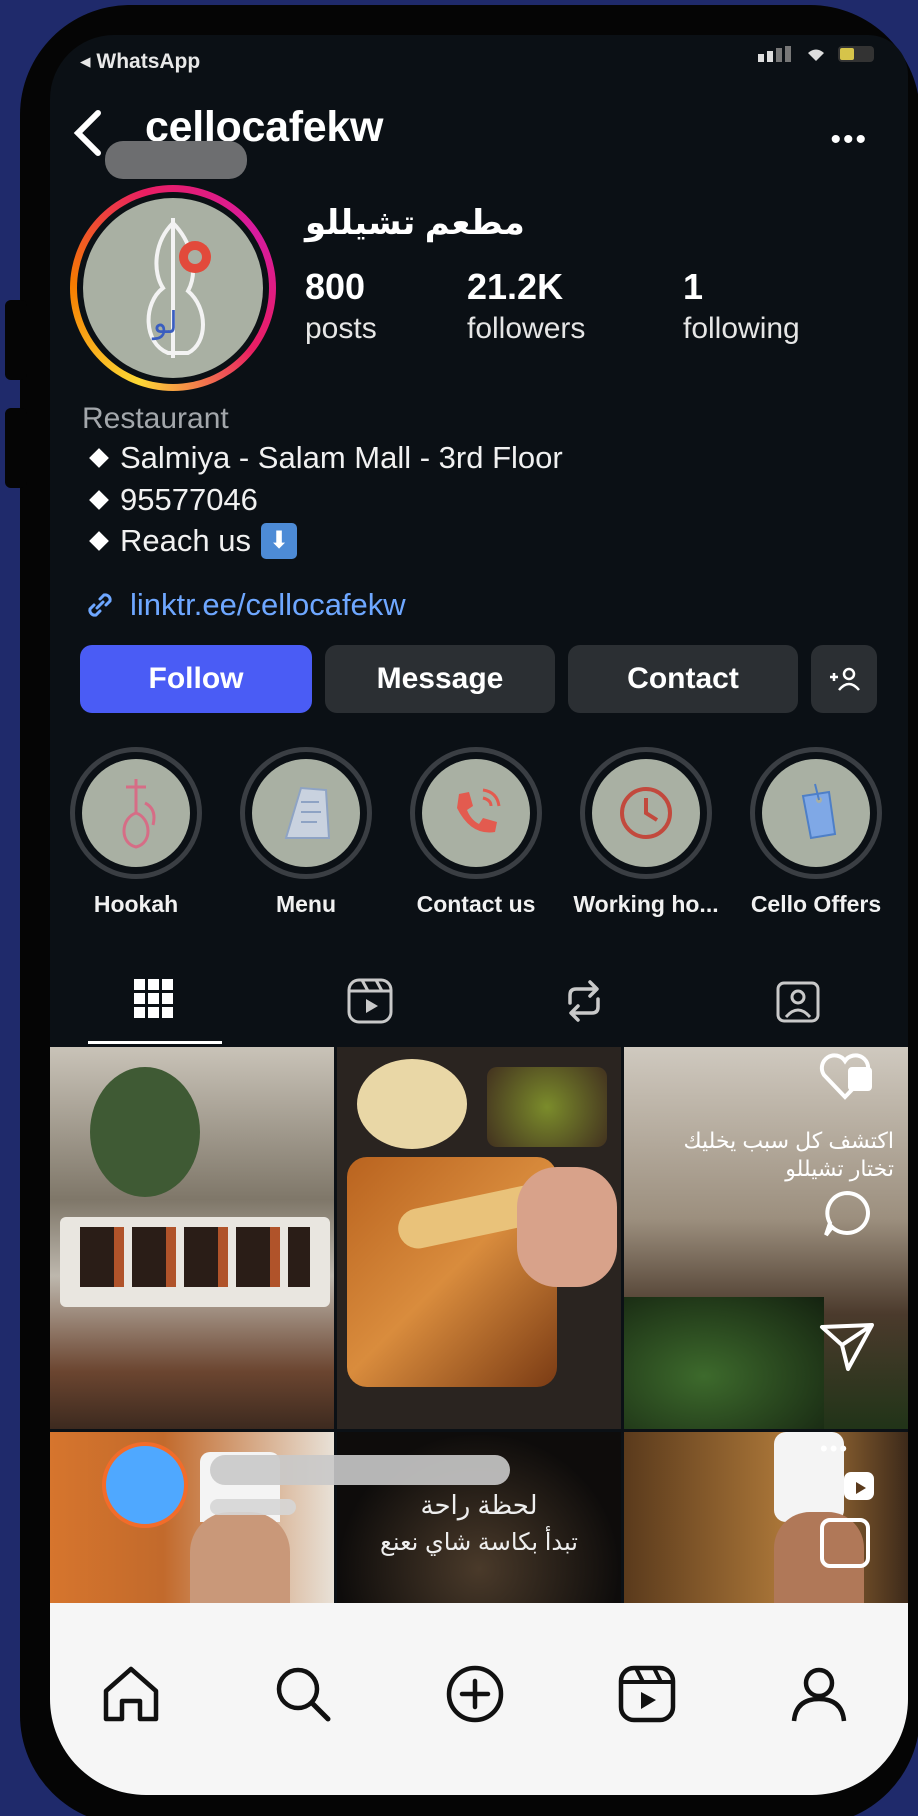  Describe the element at coordinates (816, 904) in the screenshot. I see `highlight-label: Cello Offers` at that location.